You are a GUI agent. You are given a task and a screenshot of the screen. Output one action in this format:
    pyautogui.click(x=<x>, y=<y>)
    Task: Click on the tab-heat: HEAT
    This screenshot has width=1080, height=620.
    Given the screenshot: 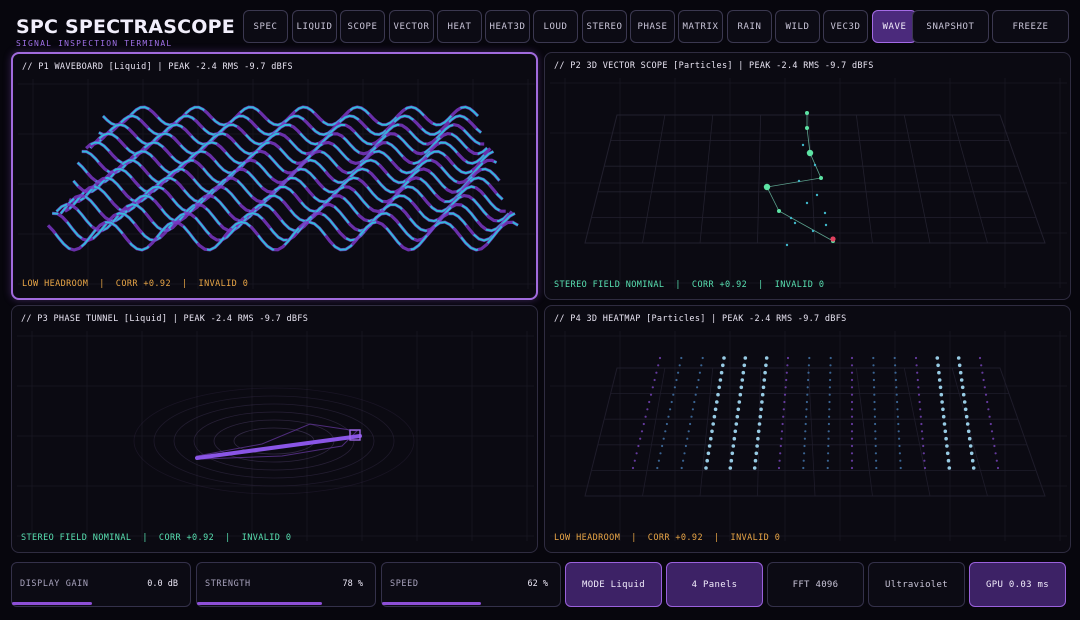 What is the action you would take?
    pyautogui.click(x=459, y=26)
    